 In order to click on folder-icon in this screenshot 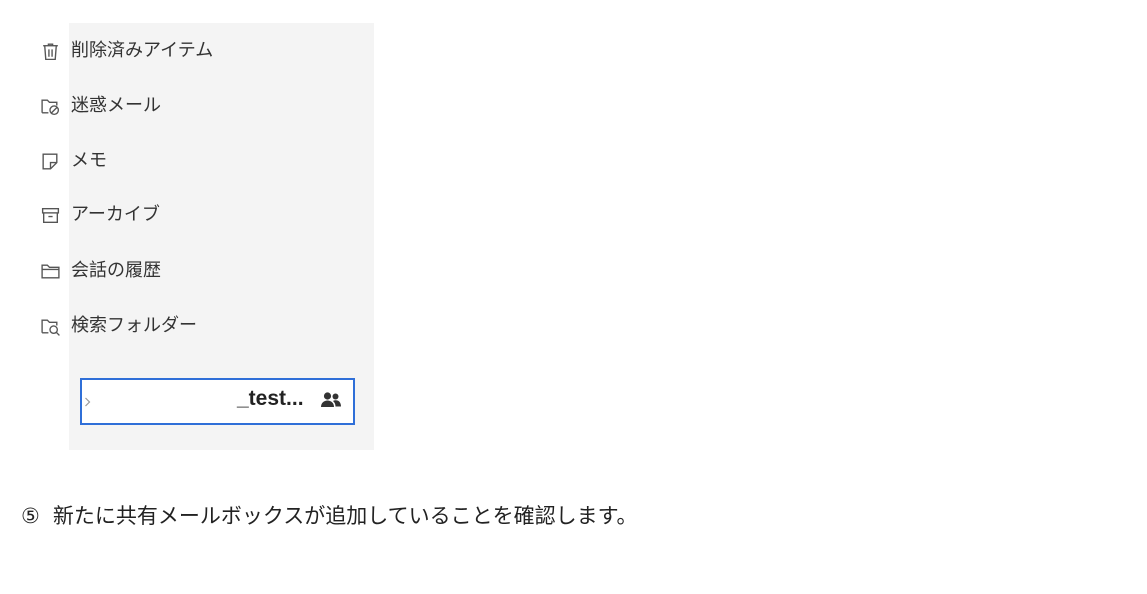, I will do `click(50, 271)`.